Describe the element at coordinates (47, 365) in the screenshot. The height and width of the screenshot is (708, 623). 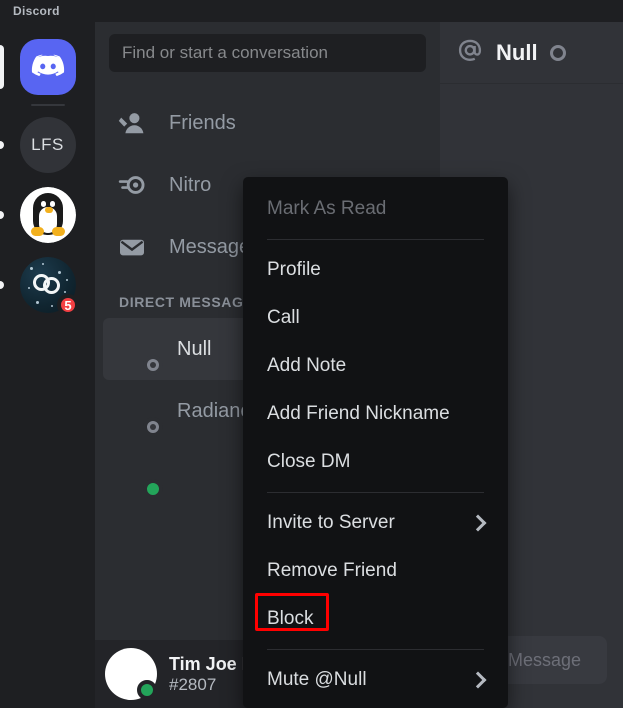
I see `server-rail: LFS 5` at that location.